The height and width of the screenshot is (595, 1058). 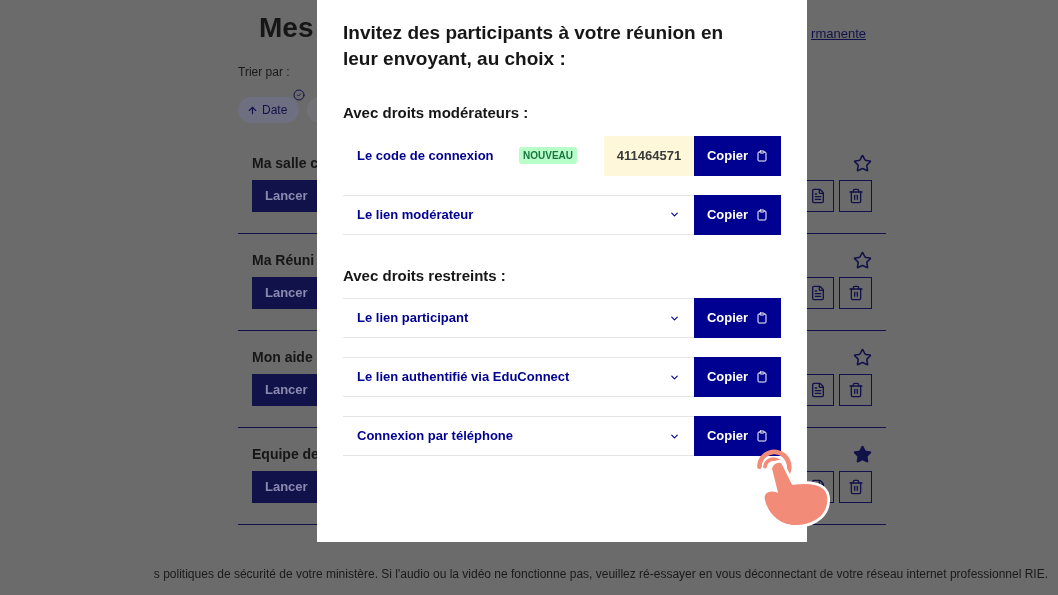 What do you see at coordinates (286, 28) in the screenshot?
I see `page-title: Mes` at bounding box center [286, 28].